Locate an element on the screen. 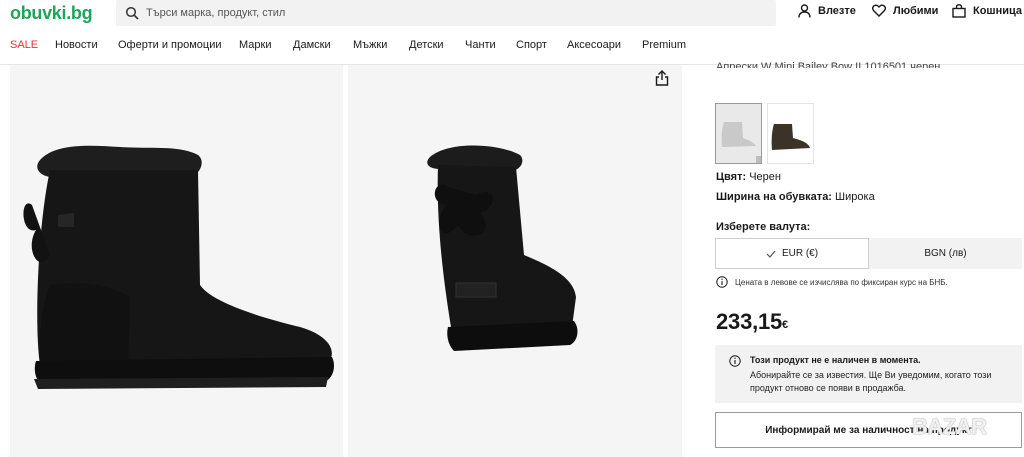 Image resolution: width=1024 pixels, height=457 pixels. boot-thumbnail-brown is located at coordinates (790, 137).